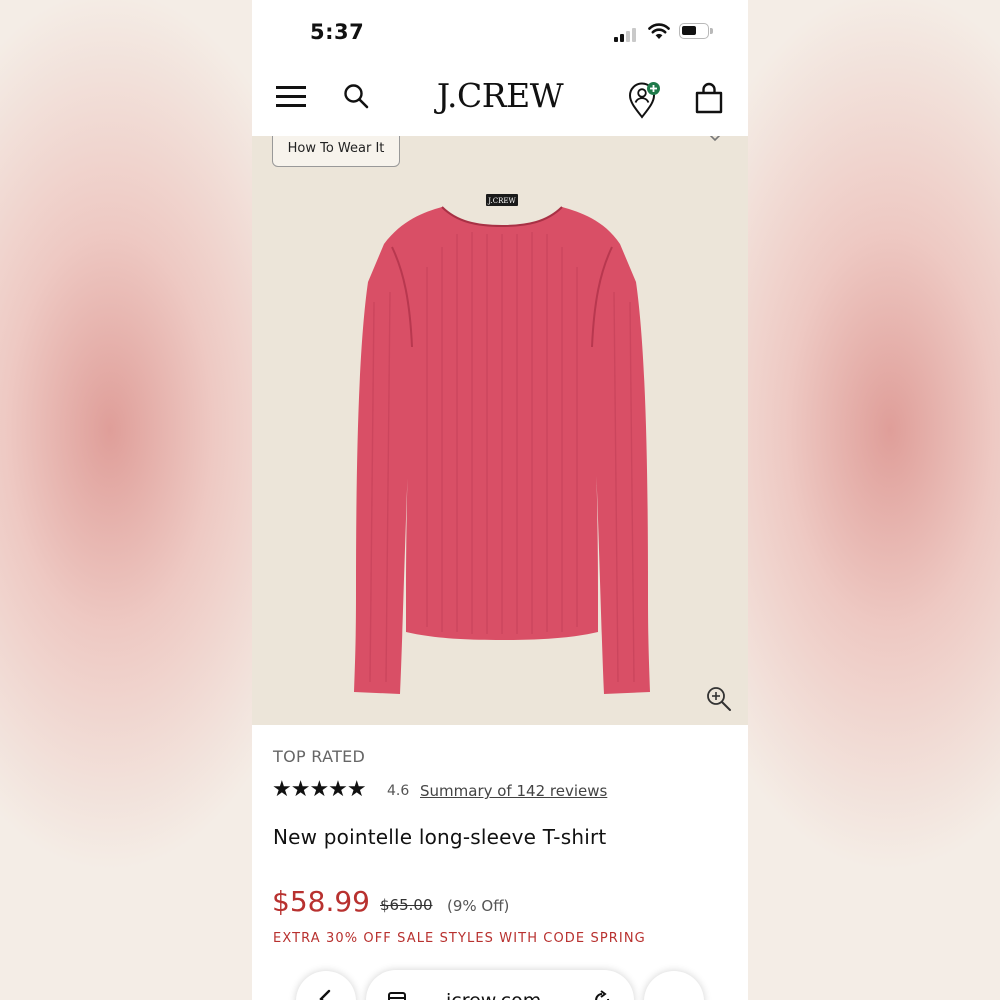 The image size is (1000, 1000). Describe the element at coordinates (696, 31) in the screenshot. I see `battery-icon` at that location.